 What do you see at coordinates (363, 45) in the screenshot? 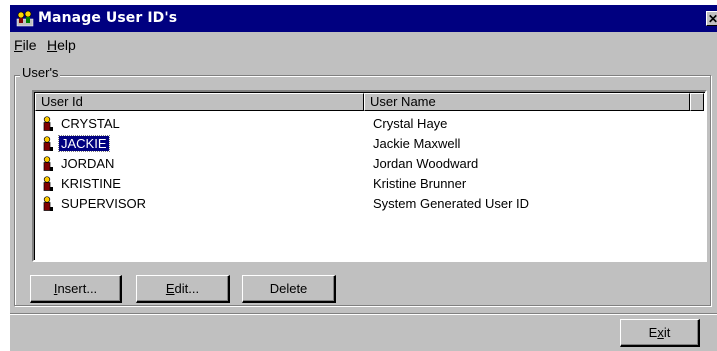
I see `menu-bar: File Help` at bounding box center [363, 45].